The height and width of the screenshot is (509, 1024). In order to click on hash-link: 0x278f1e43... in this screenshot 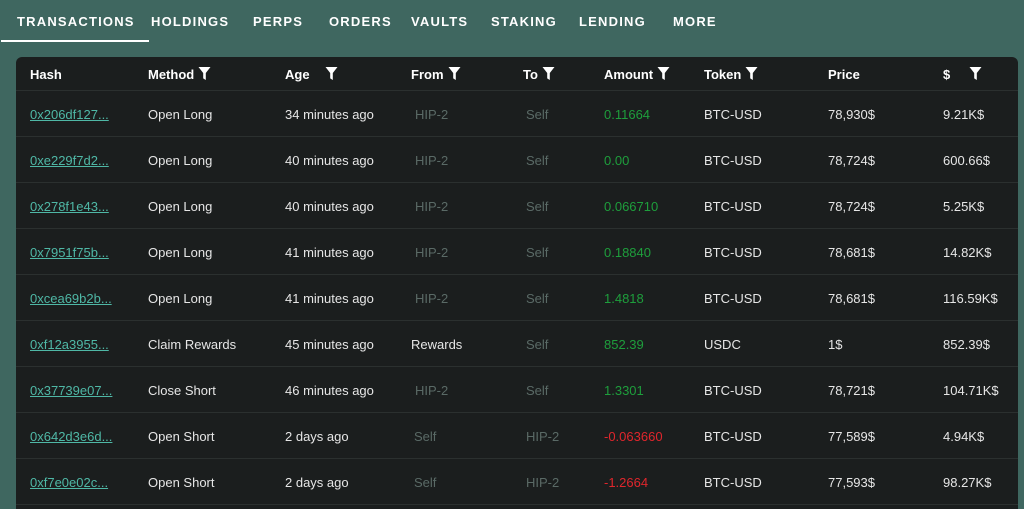, I will do `click(69, 206)`.